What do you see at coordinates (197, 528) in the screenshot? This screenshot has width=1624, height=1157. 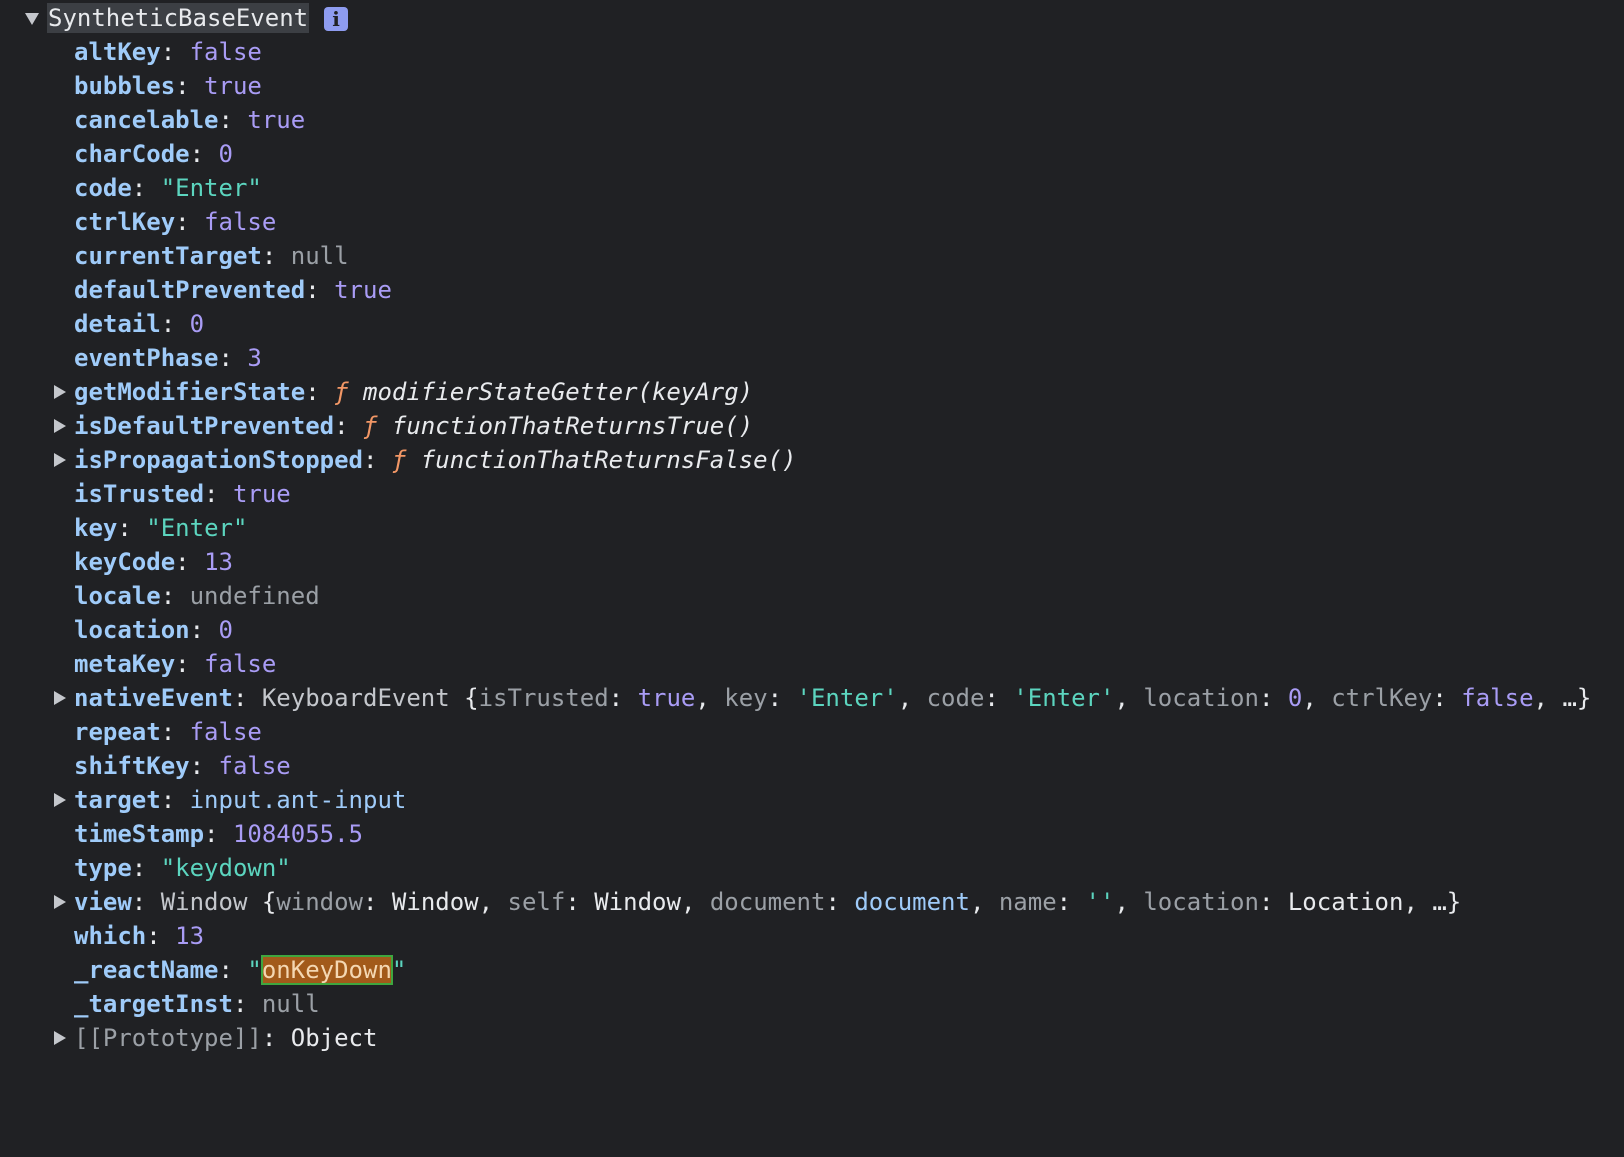 I see `property-value: "Enter"` at bounding box center [197, 528].